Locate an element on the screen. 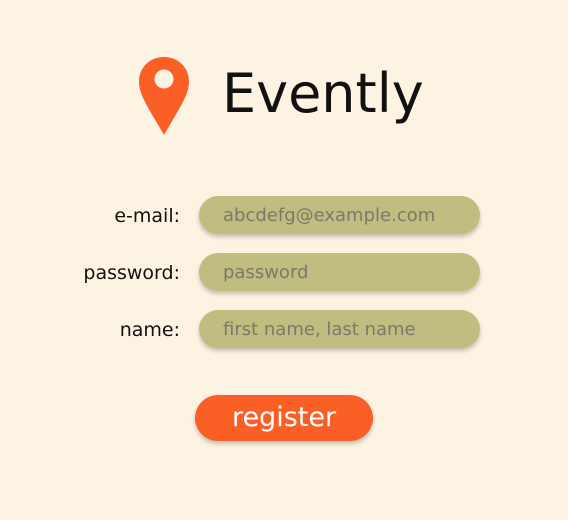 The image size is (568, 520). password-label: password: is located at coordinates (131, 273).